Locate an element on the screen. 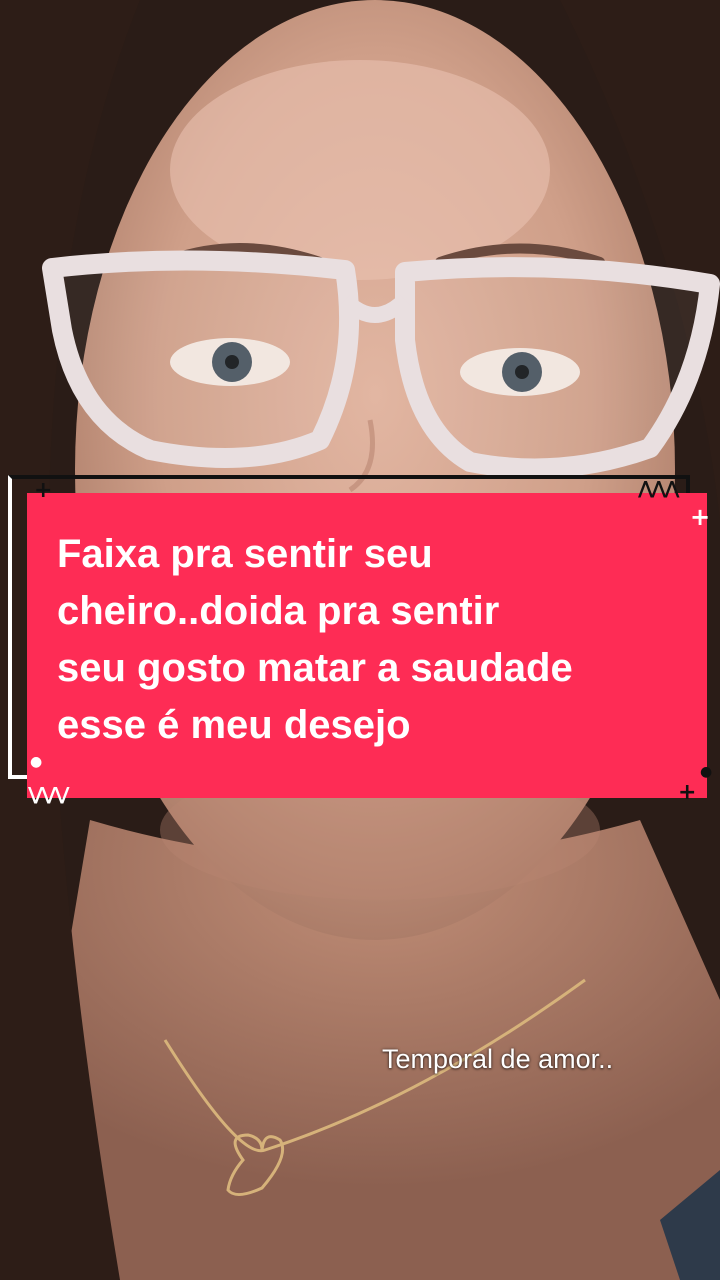 The width and height of the screenshot is (720, 1280). overlay-line-2: cheiro..doida pra sentir is located at coordinates (278, 611).